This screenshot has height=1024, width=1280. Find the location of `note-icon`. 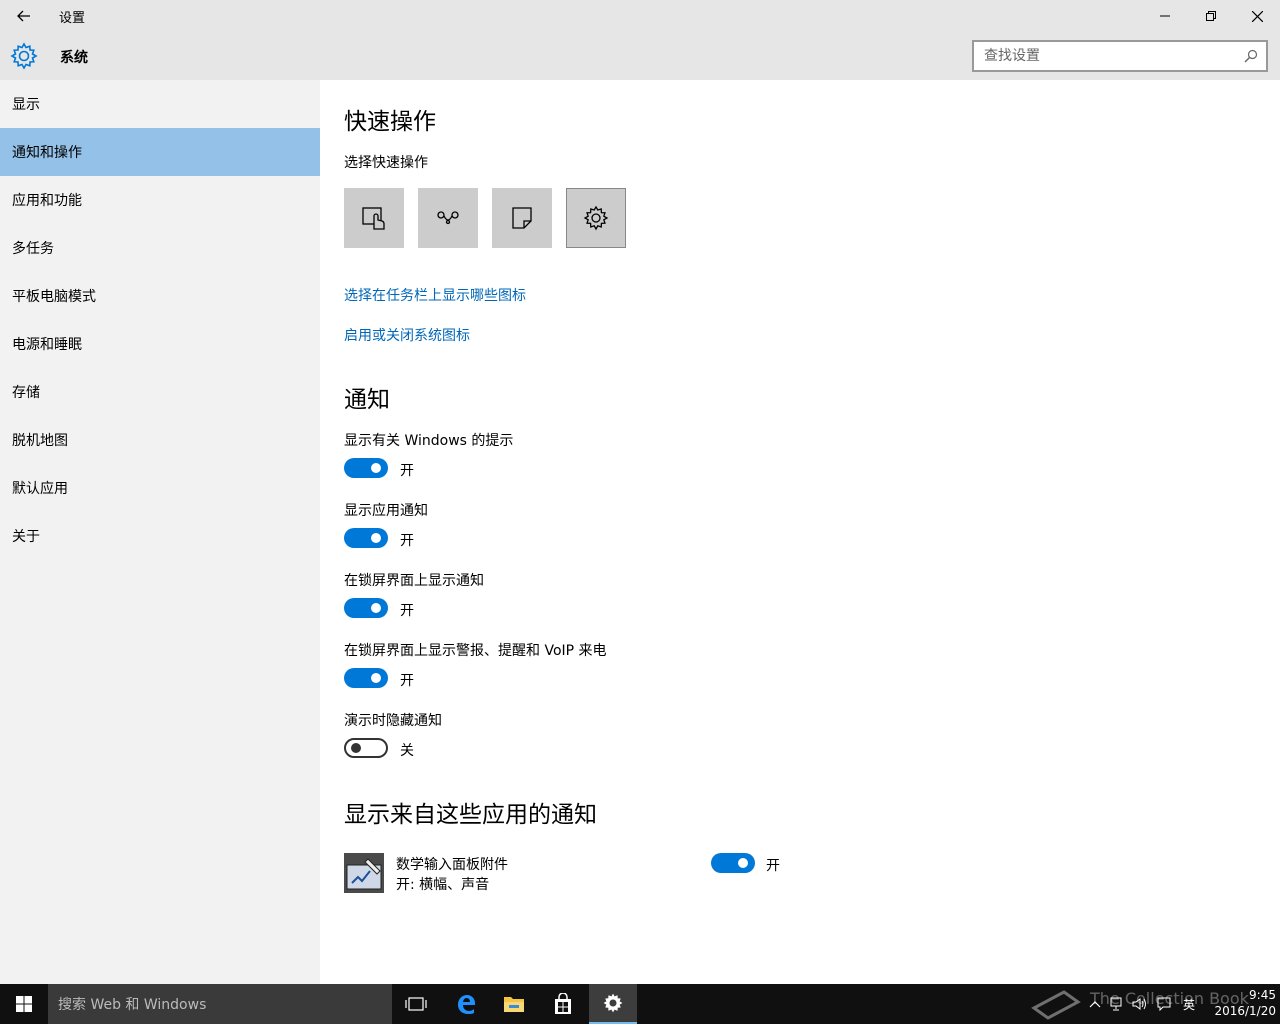

note-icon is located at coordinates (522, 218).